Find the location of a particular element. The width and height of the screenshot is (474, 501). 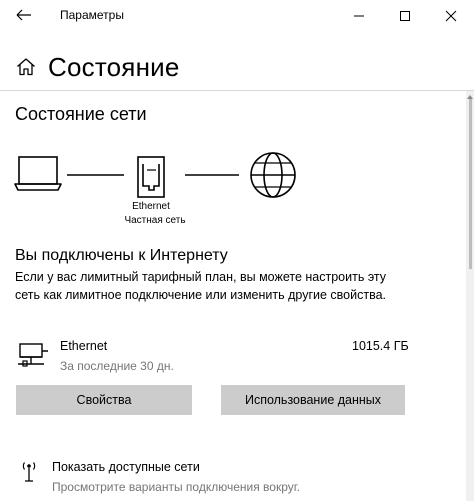

network-diagram is located at coordinates (155, 175).